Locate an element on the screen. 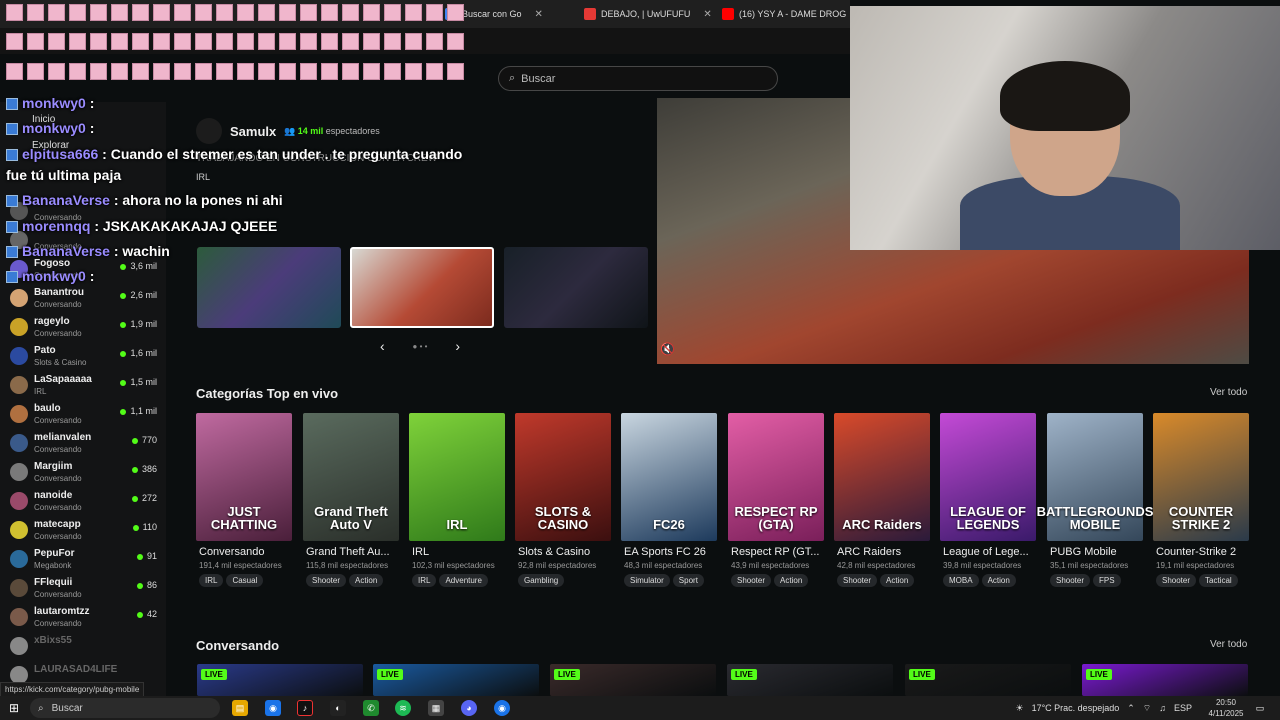  category-tag: MOBA is located at coordinates (961, 580).